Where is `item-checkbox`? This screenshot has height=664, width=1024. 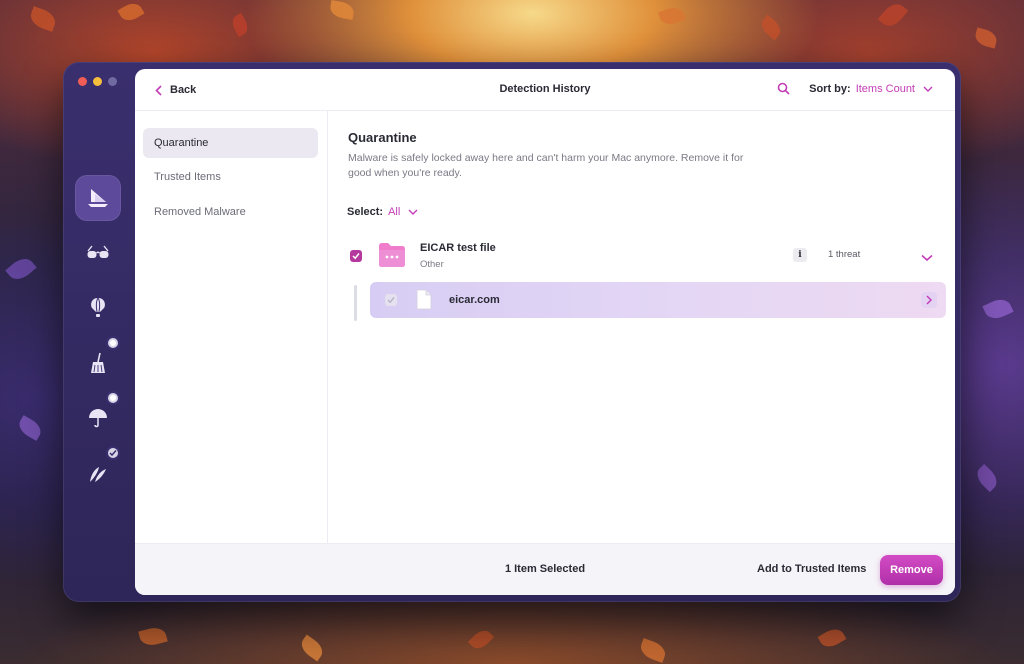 item-checkbox is located at coordinates (356, 256).